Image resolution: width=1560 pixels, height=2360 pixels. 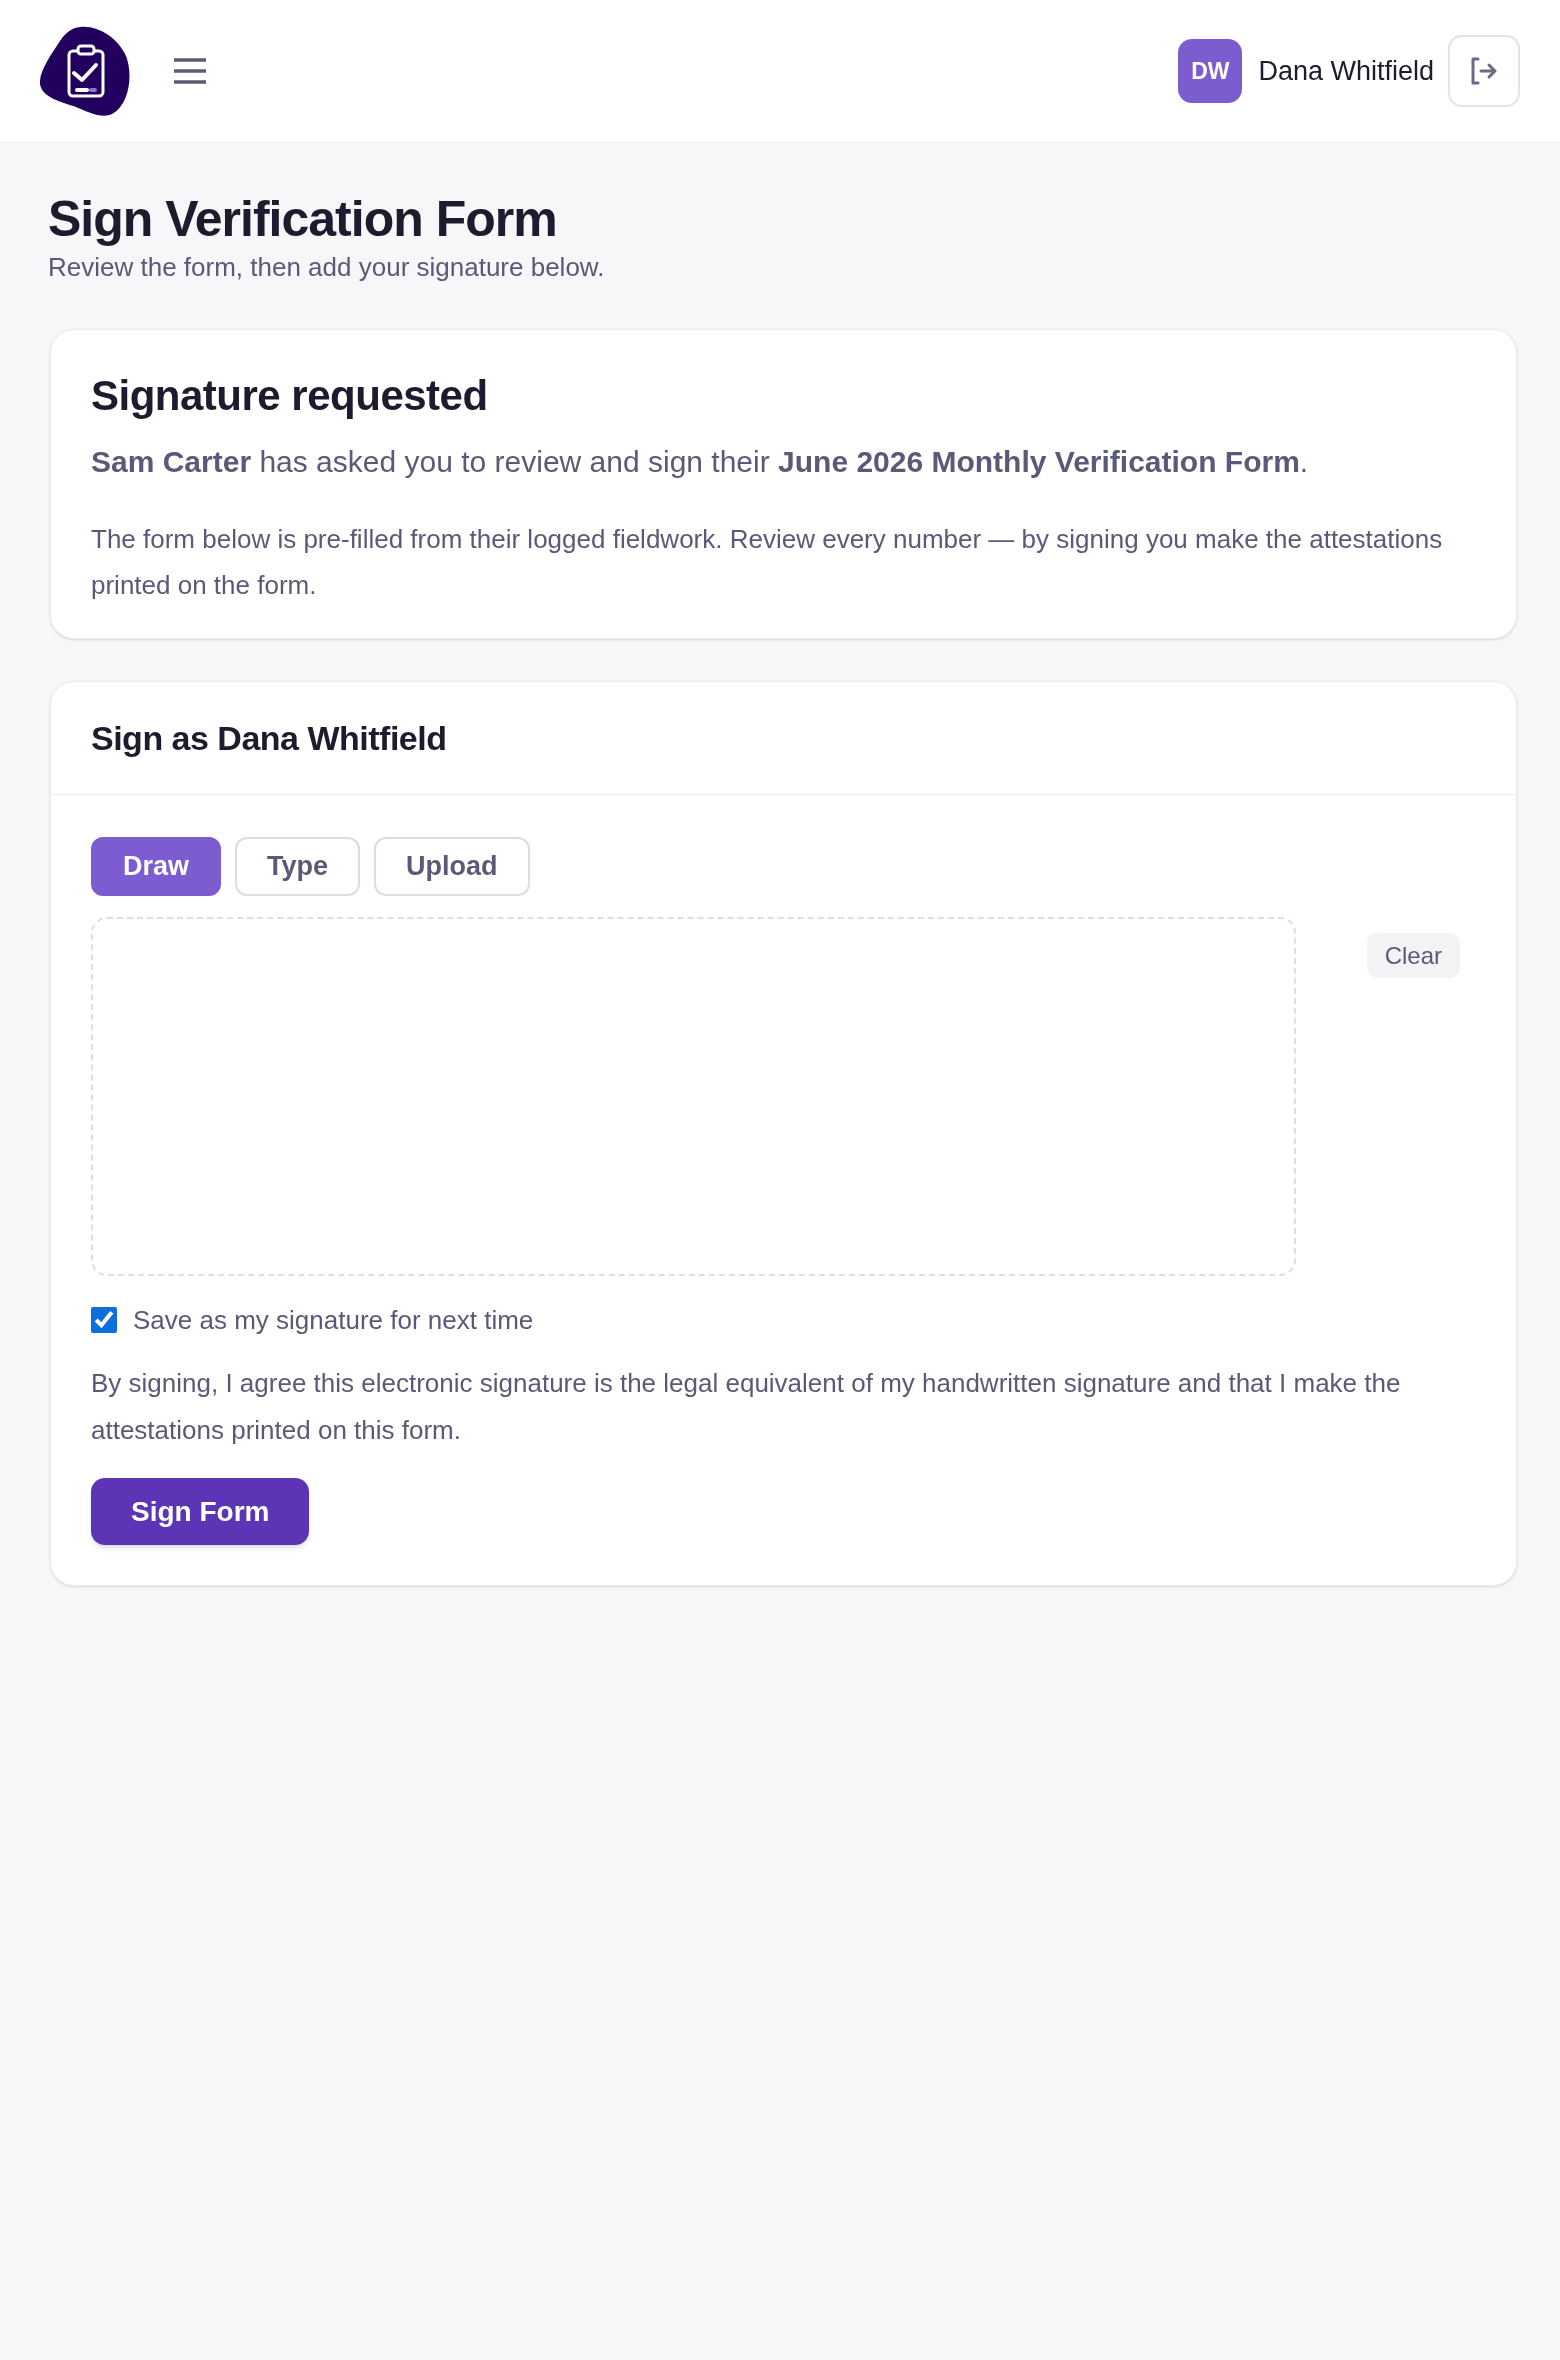 I want to click on page-title: Sign Verification Form, so click(x=303, y=219).